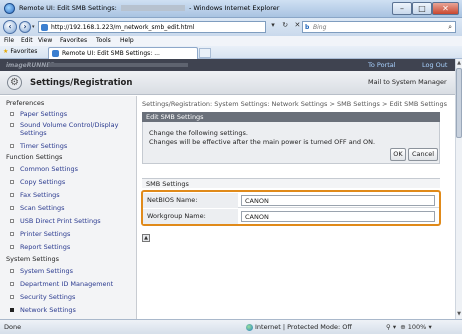  Describe the element at coordinates (429, 327) in the screenshot. I see `zoom-dropdown-icon: ▾` at that location.